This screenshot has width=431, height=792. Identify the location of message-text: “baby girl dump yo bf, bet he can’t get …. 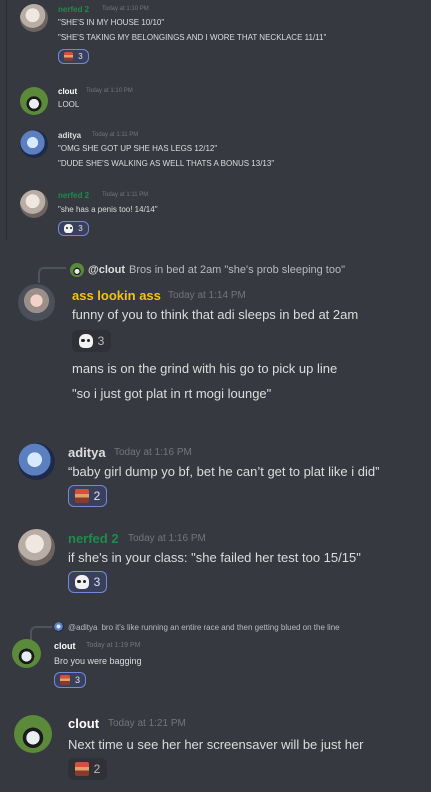
(224, 471).